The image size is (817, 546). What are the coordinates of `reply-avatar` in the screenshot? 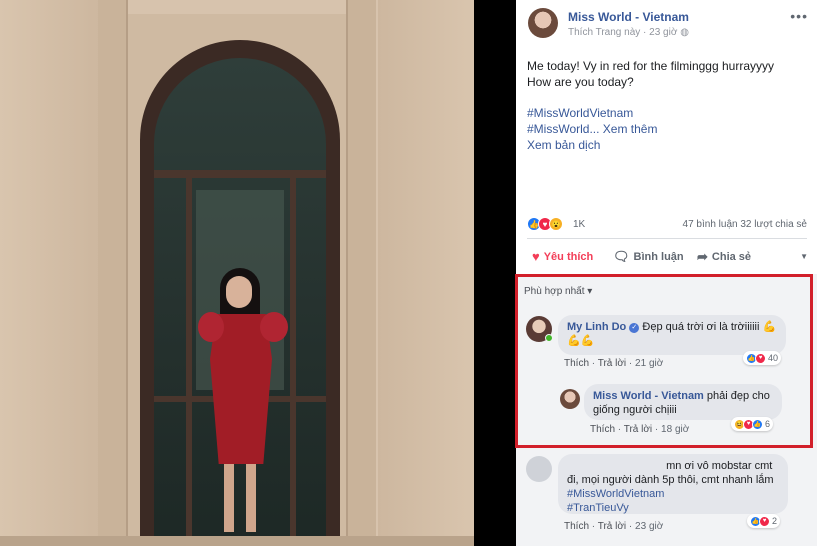 It's located at (570, 399).